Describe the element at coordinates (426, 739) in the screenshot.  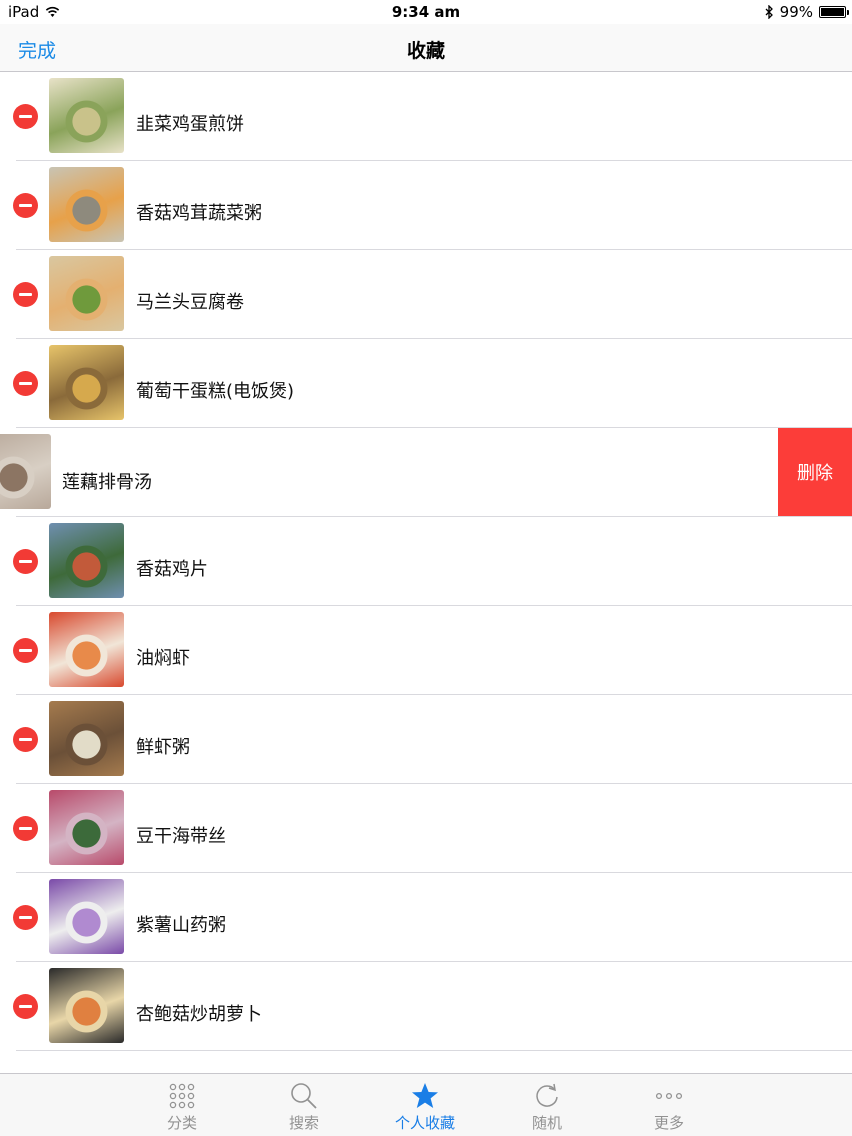
I see `list-item: 鲜虾粥` at that location.